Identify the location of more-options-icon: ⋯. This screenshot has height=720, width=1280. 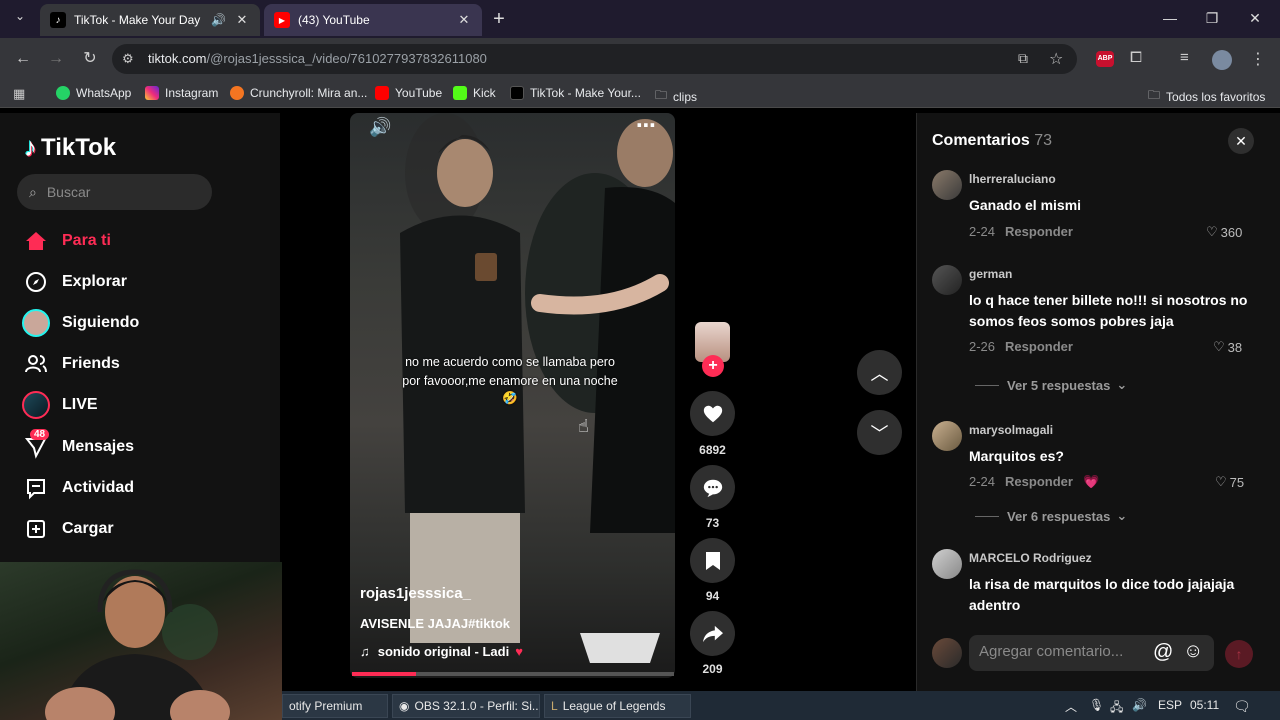
(646, 125).